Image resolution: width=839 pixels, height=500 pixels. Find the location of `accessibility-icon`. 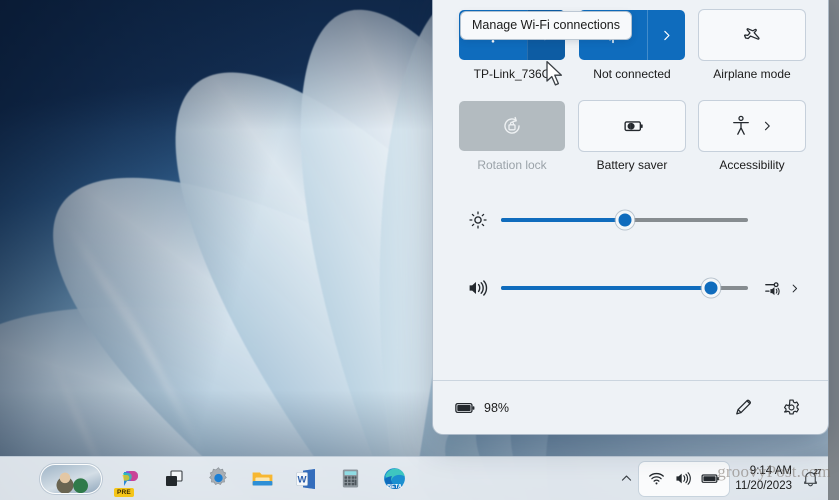

accessibility-icon is located at coordinates (741, 125).